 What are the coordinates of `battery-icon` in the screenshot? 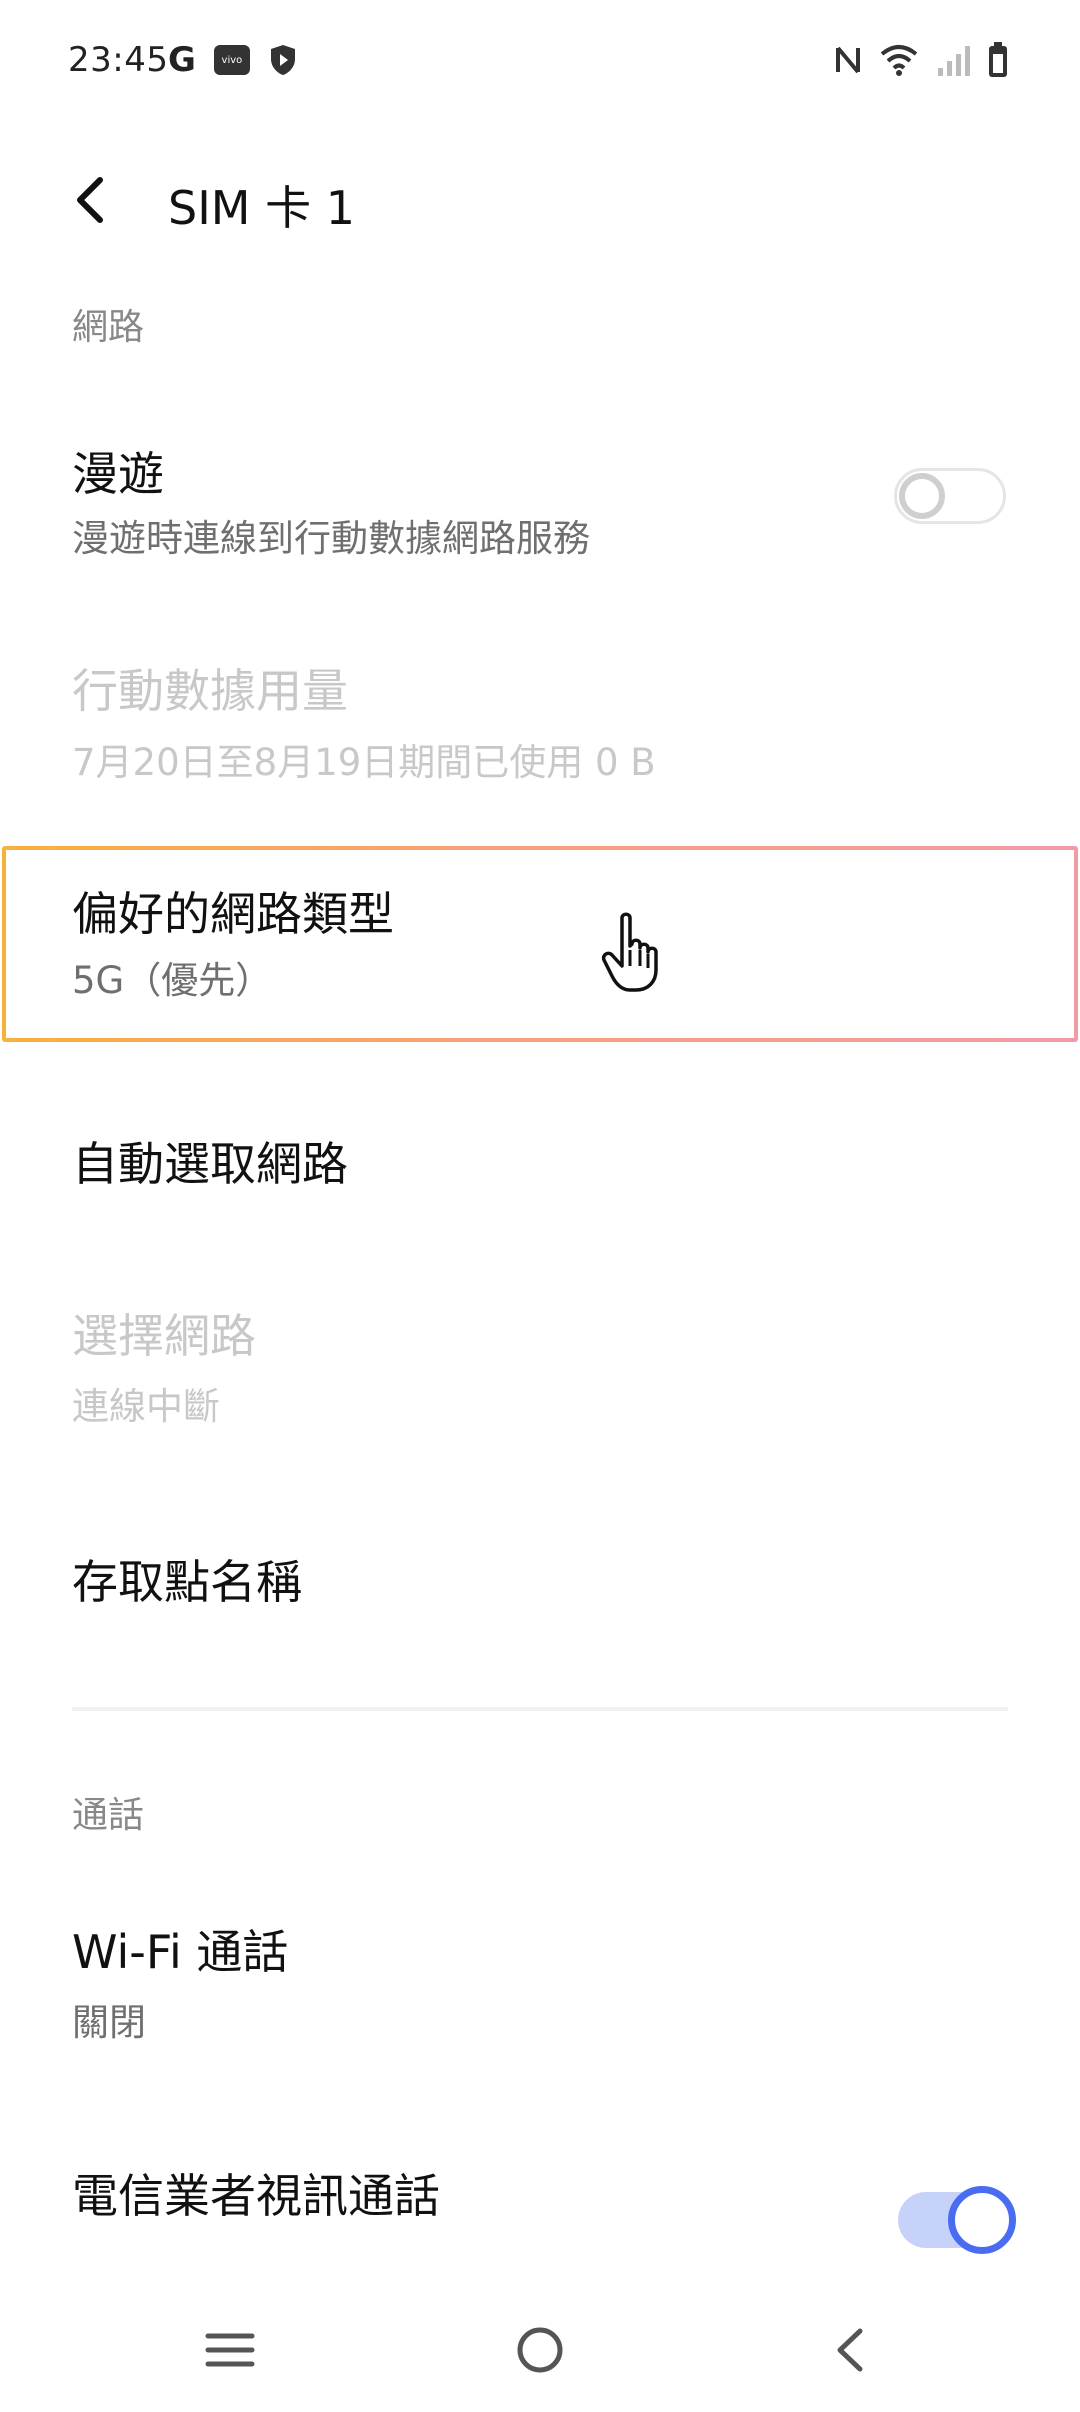 It's located at (998, 59).